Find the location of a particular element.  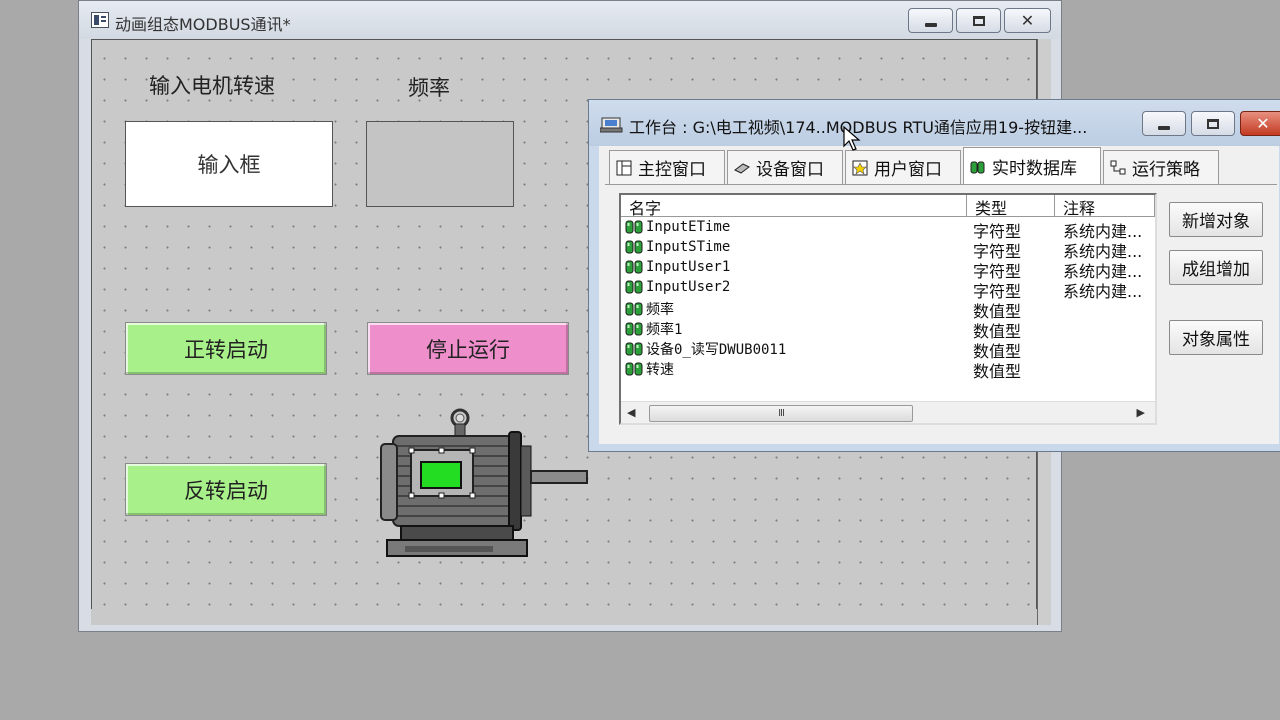

row-type: 数值型 is located at coordinates (997, 371).